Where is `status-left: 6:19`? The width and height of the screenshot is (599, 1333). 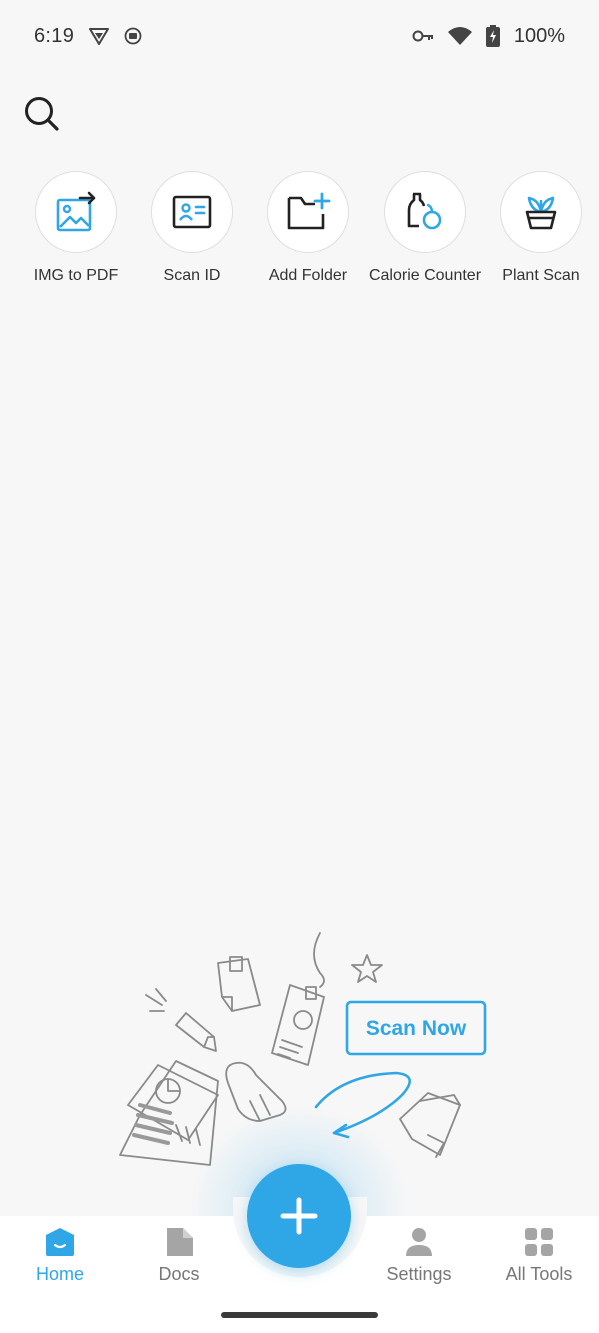 status-left: 6:19 is located at coordinates (88, 36).